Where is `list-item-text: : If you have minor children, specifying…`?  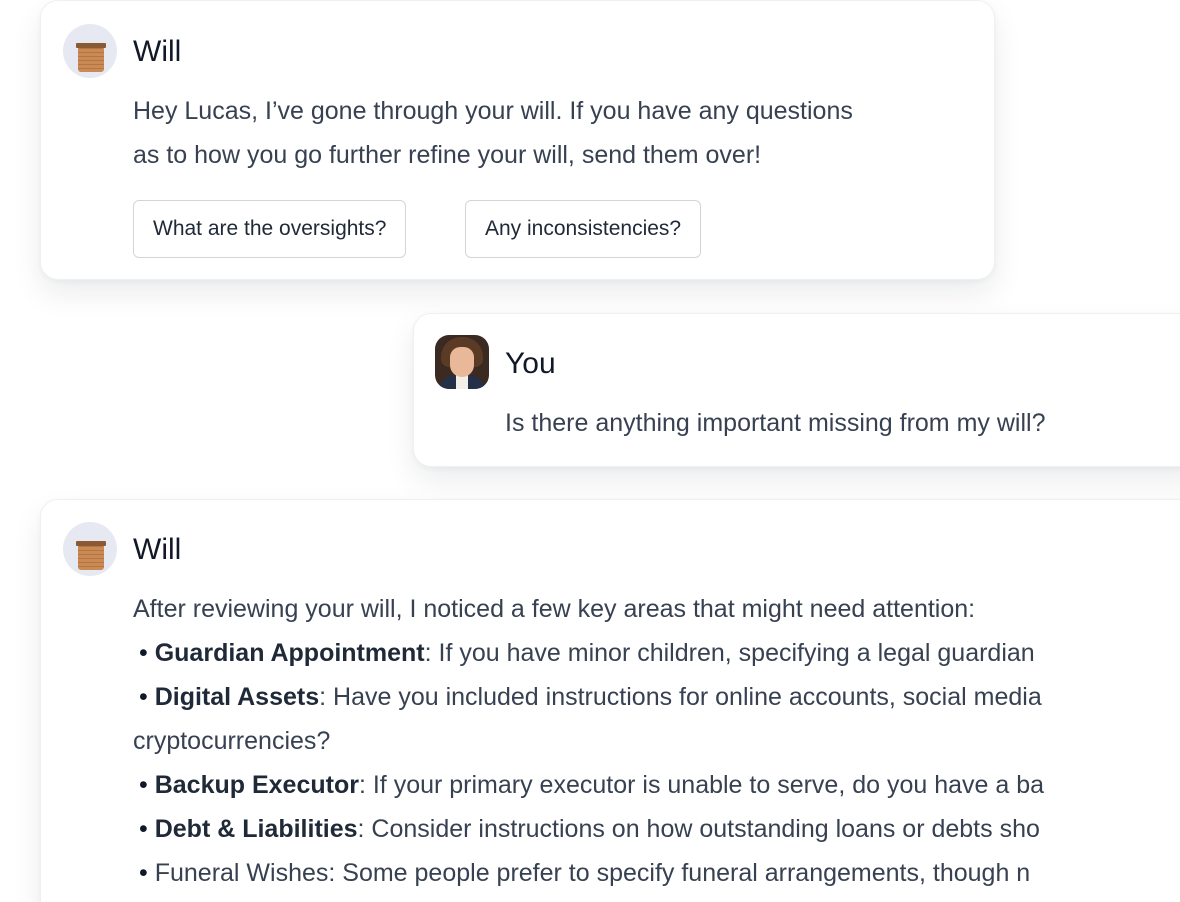 list-item-text: : If you have minor children, specifying… is located at coordinates (729, 653).